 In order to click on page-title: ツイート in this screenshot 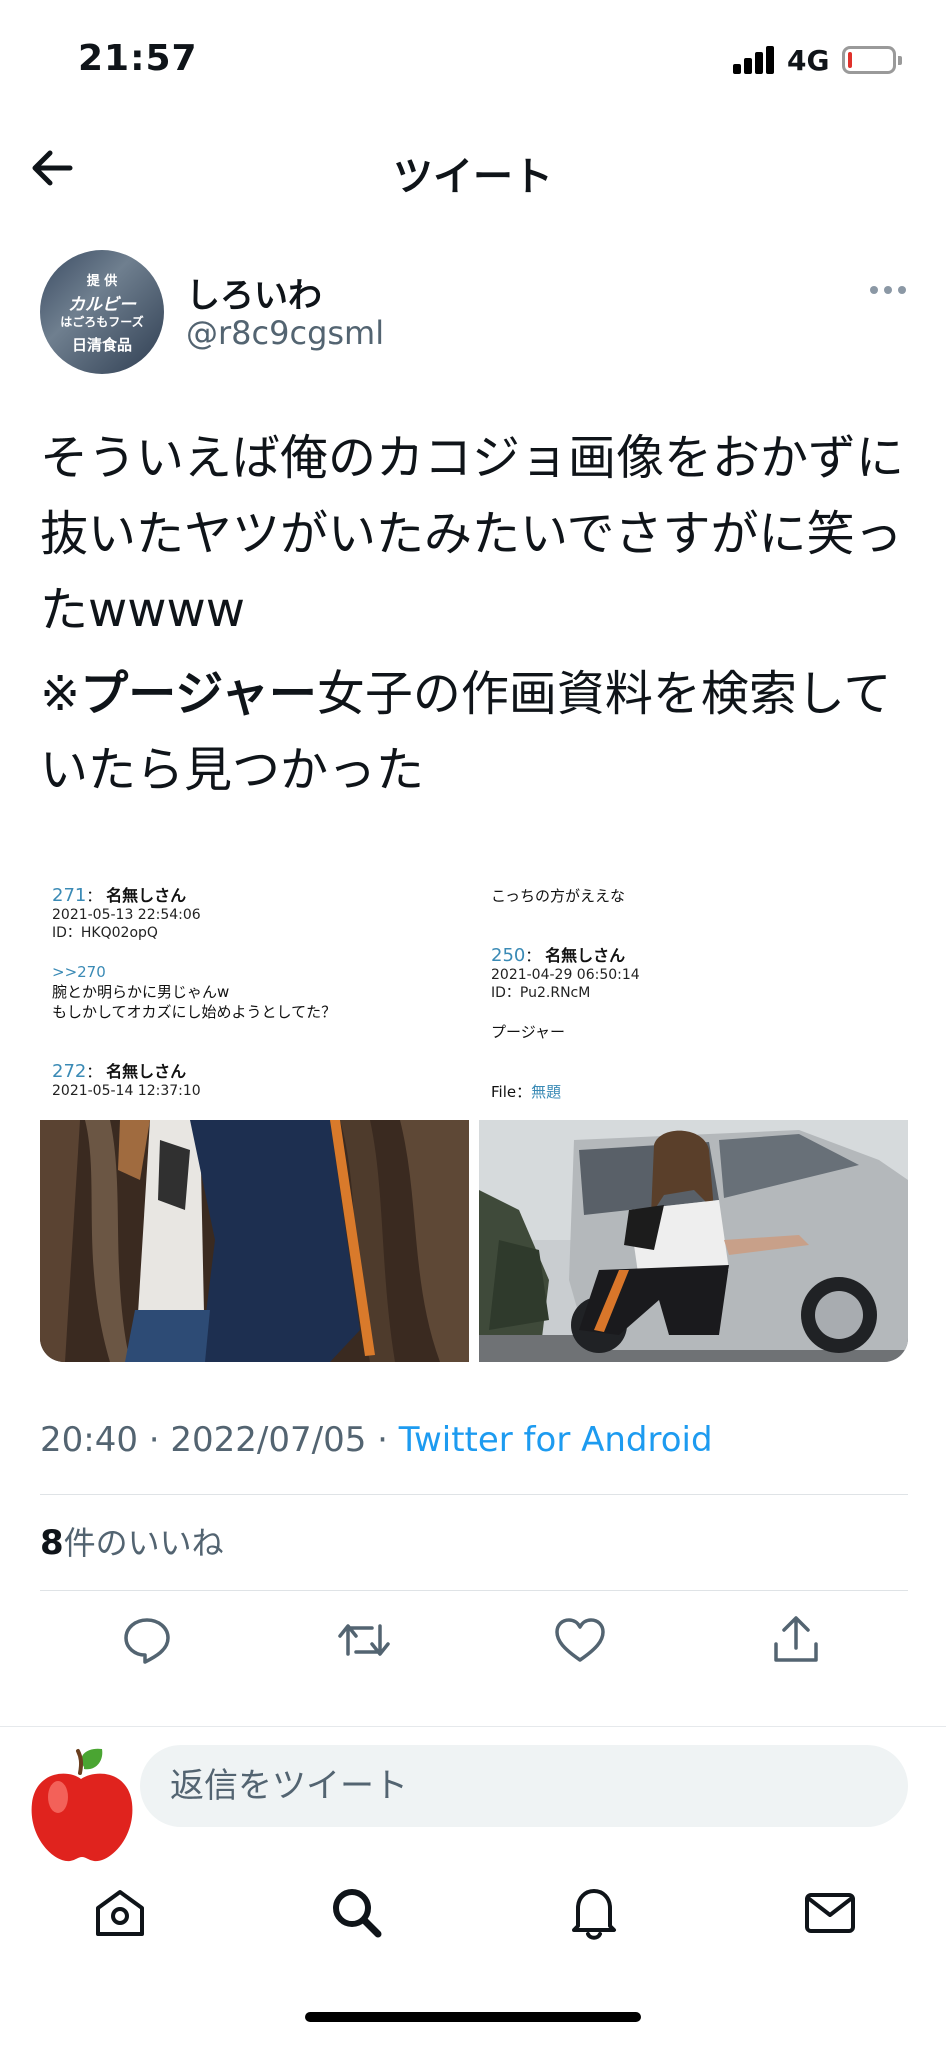, I will do `click(473, 177)`.